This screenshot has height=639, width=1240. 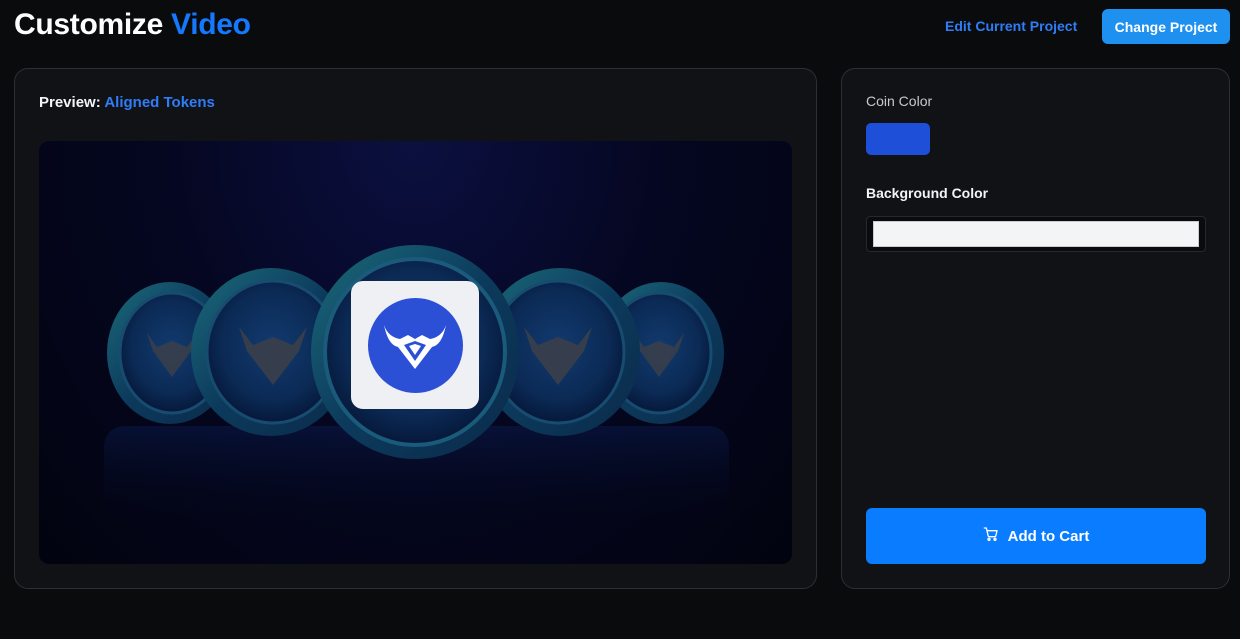 I want to click on preview-template-name: Aligned Tokens, so click(x=159, y=102).